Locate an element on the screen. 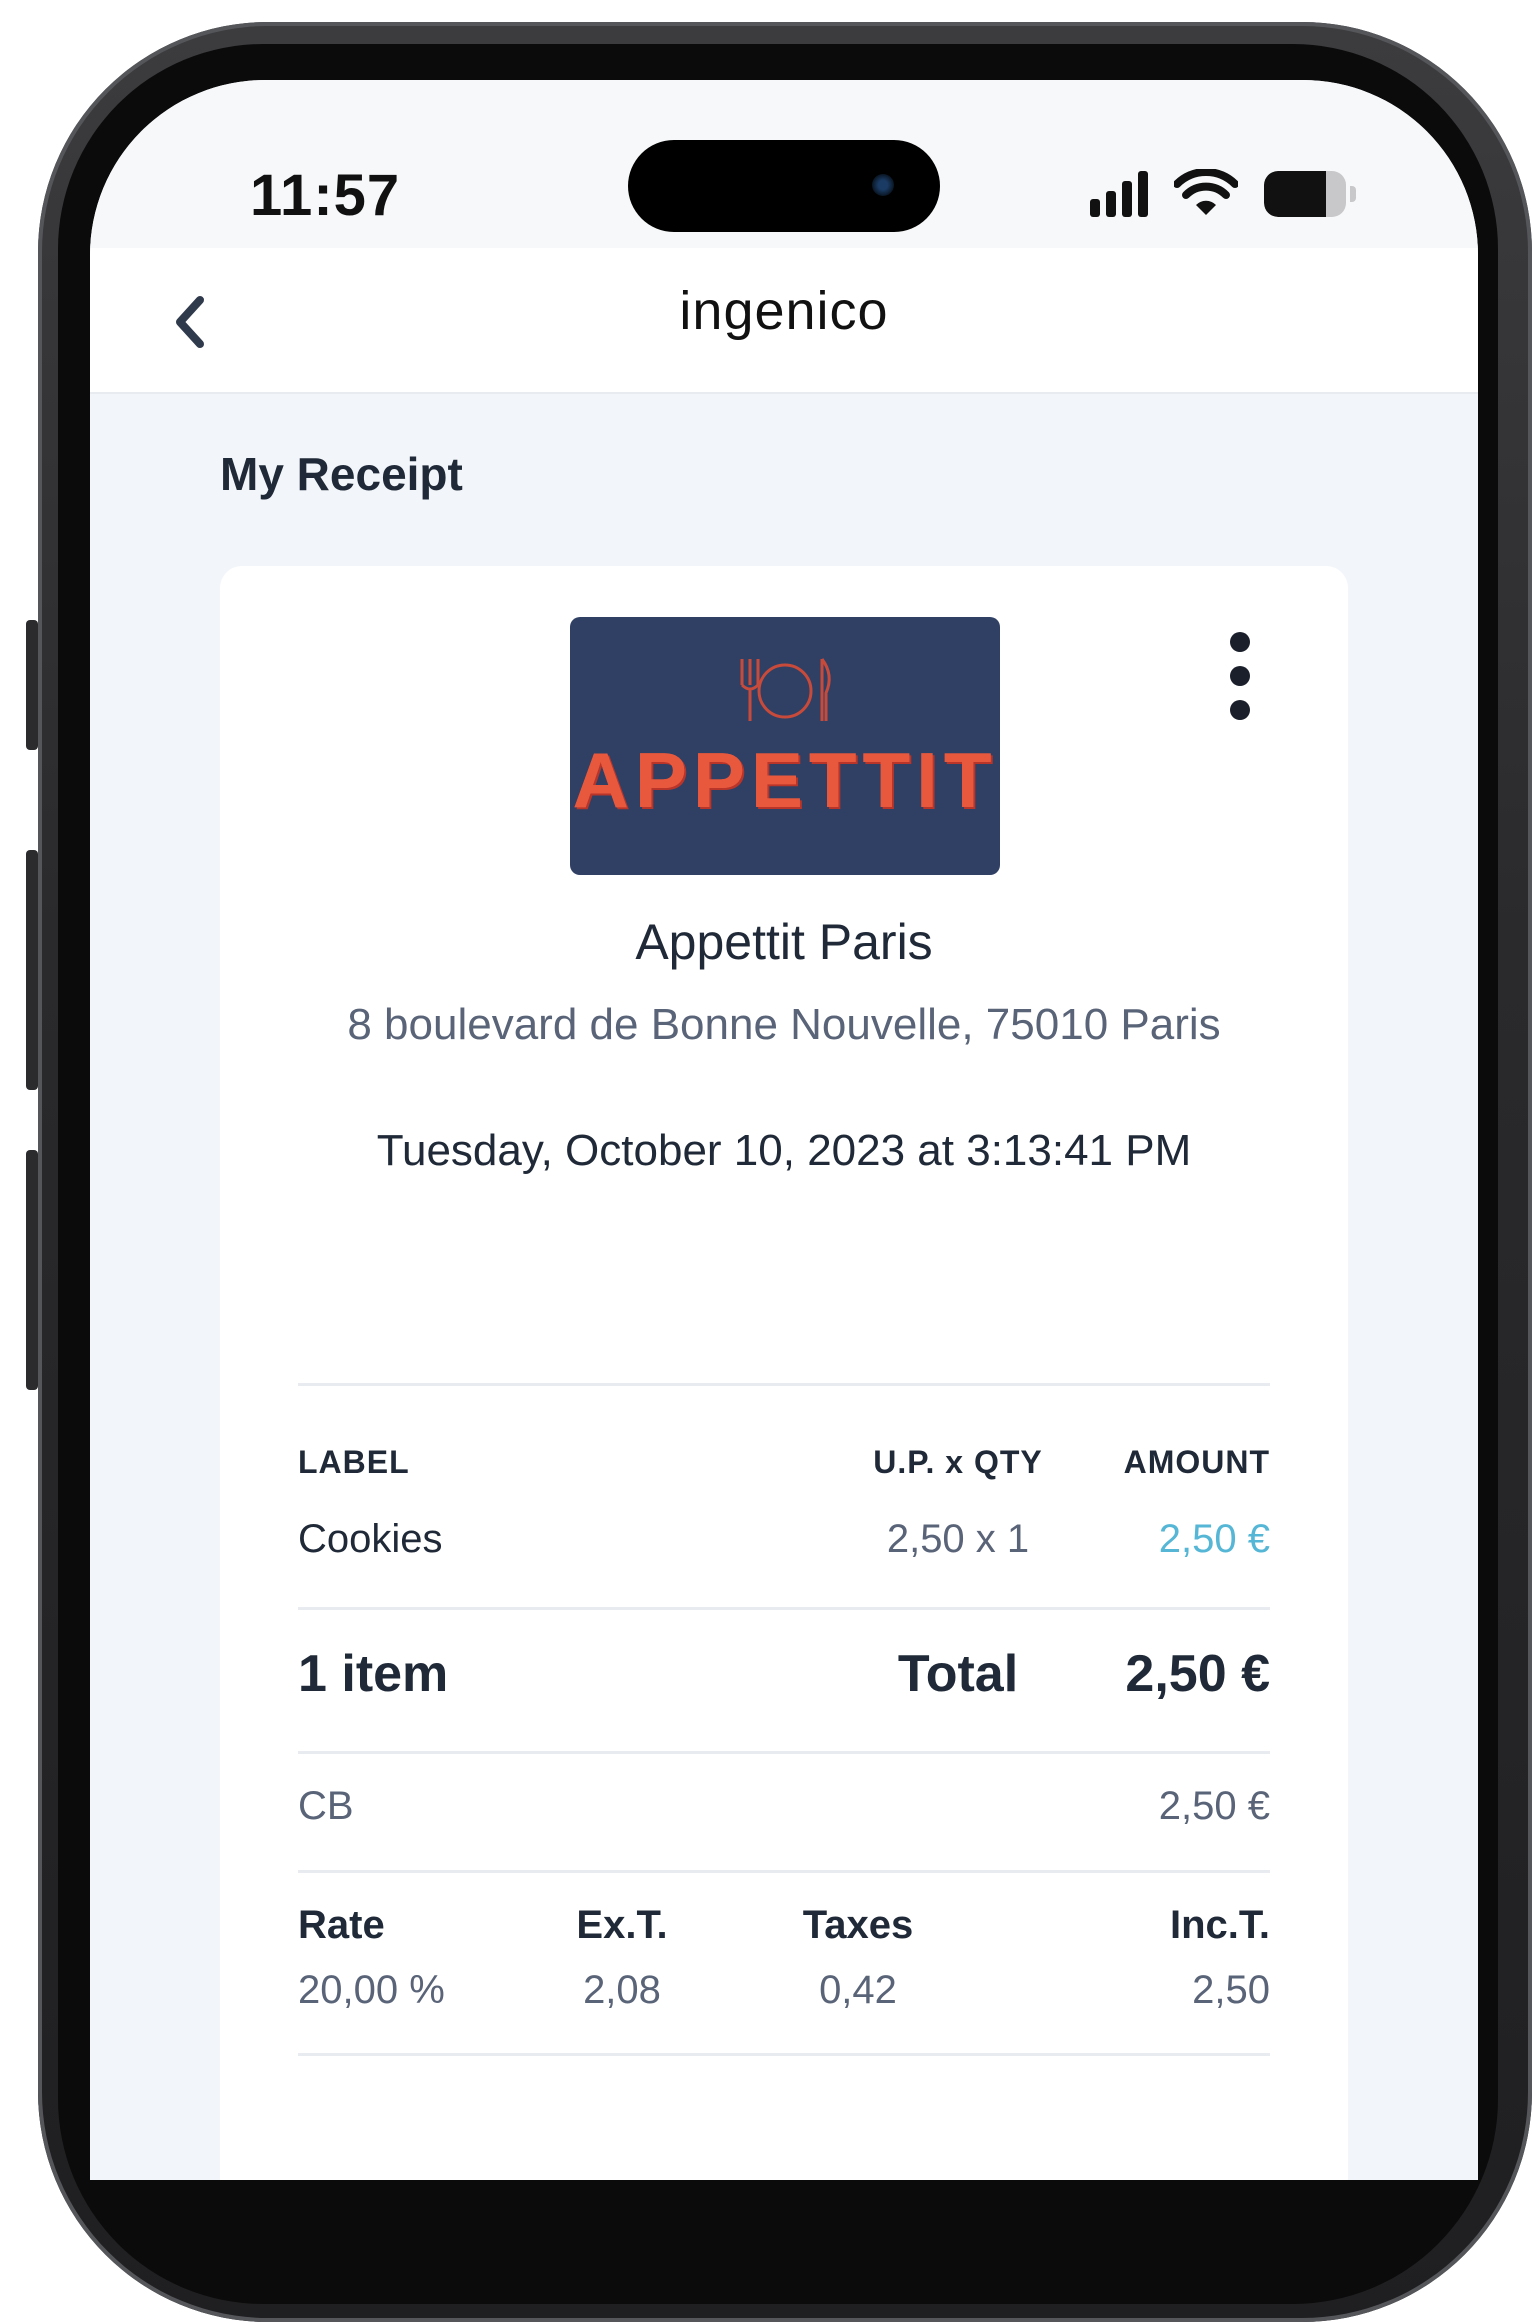 Image resolution: width=1532 pixels, height=2322 pixels. page-title: My Receipt is located at coordinates (341, 474).